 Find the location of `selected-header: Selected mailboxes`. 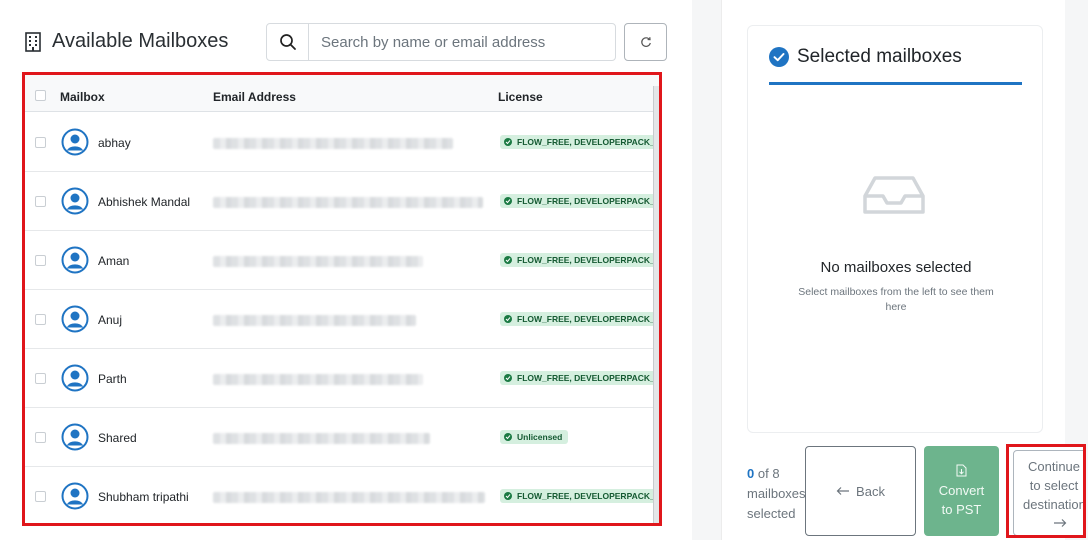

selected-header: Selected mailboxes is located at coordinates (865, 57).